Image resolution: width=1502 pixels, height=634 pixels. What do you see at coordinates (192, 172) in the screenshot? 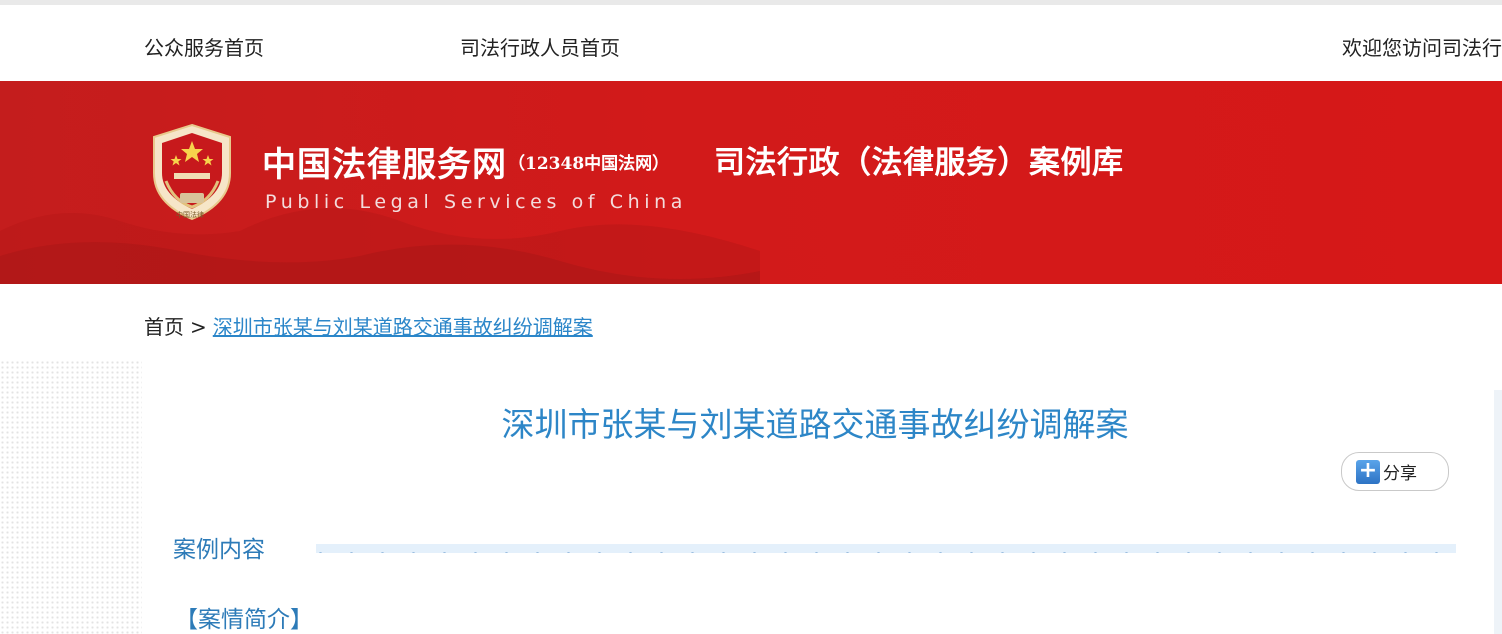
I see `court-emblem-icon` at bounding box center [192, 172].